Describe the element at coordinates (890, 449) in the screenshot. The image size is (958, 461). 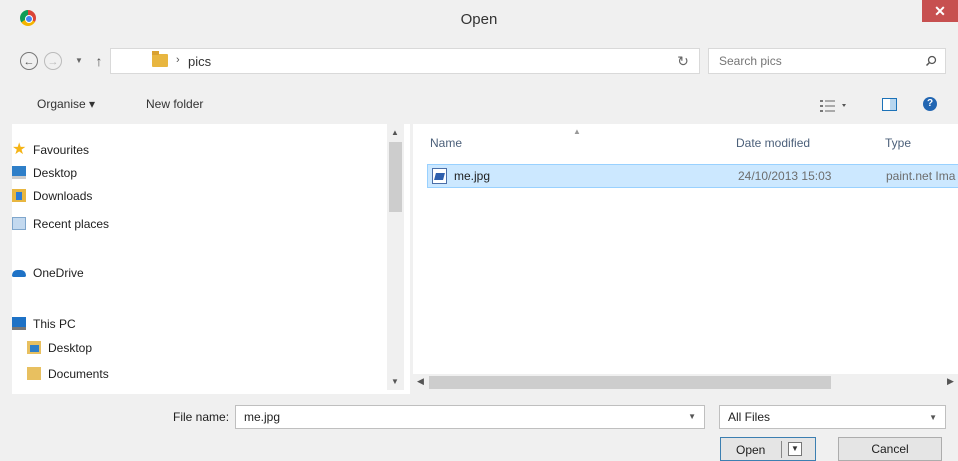
I see `cancel-button: Cancel` at that location.